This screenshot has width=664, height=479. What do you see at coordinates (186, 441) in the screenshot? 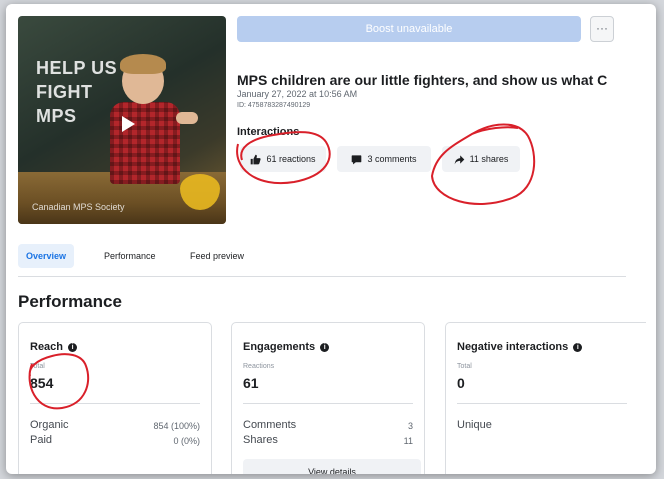
I see `paid-value: 0 (0%)` at bounding box center [186, 441].